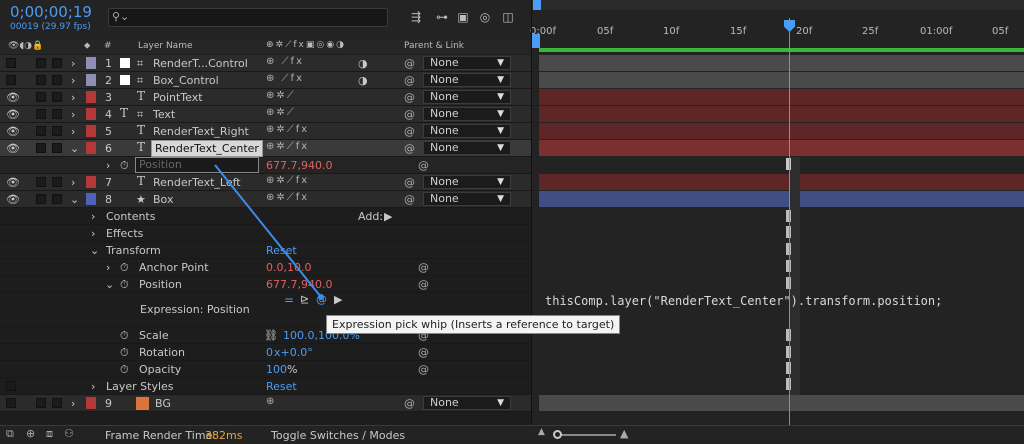 The width and height of the screenshot is (1024, 444). I want to click on layer-row: 👁 › 3 T PointText ⊕✲⟋ @ None ▼, so click(265, 97).